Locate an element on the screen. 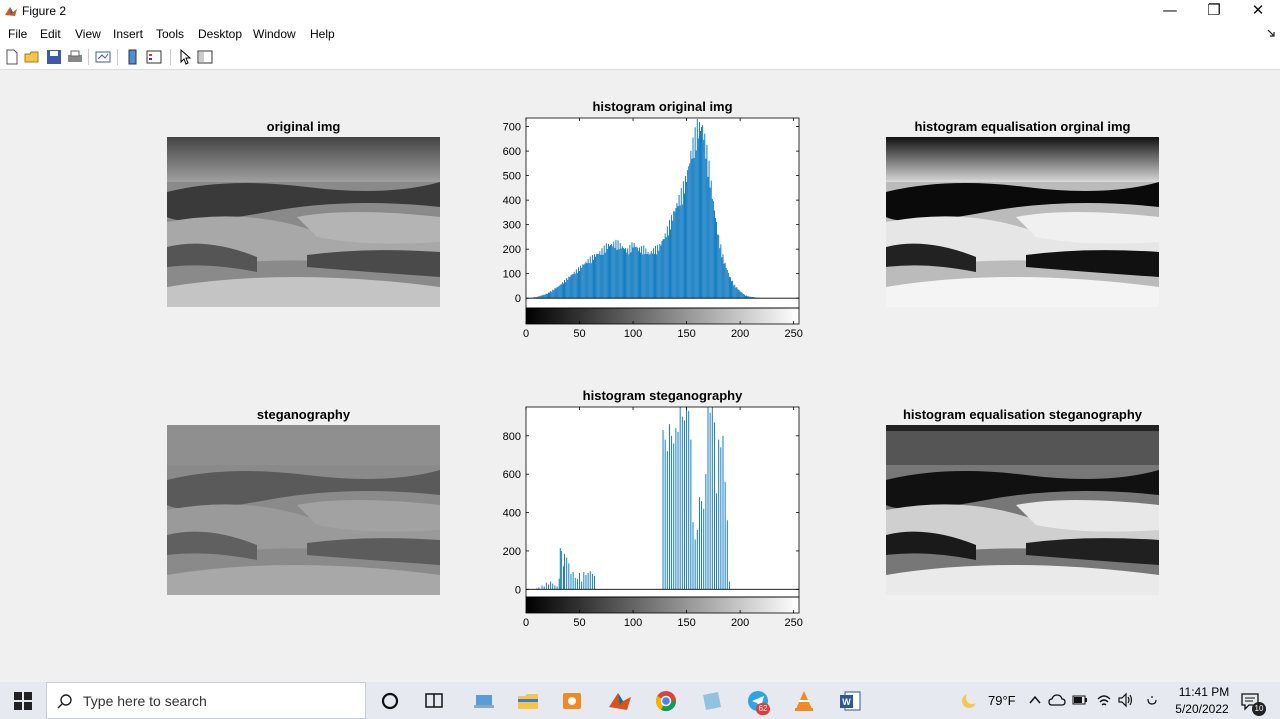 Image resolution: width=1280 pixels, height=719 pixels. histogram-steganography-chart: 0 200 400 600 800 0 50 100 150 200 250 is located at coordinates (653, 517).